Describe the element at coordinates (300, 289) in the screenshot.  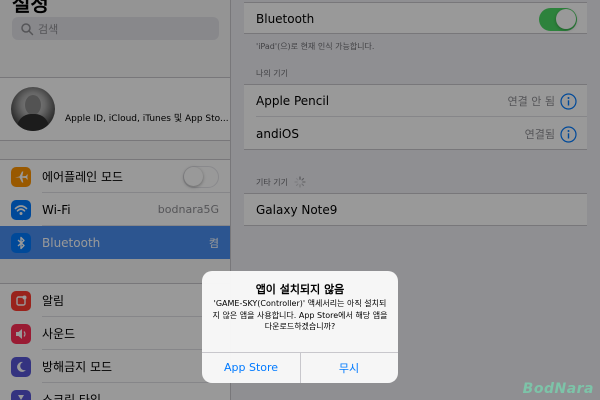
I see `alert-title: 앱이 설치되지 않음` at that location.